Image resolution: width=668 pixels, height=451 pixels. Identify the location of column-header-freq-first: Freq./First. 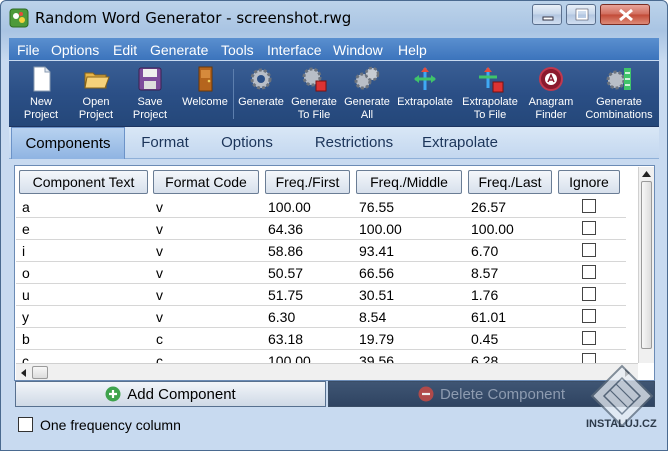
(307, 182).